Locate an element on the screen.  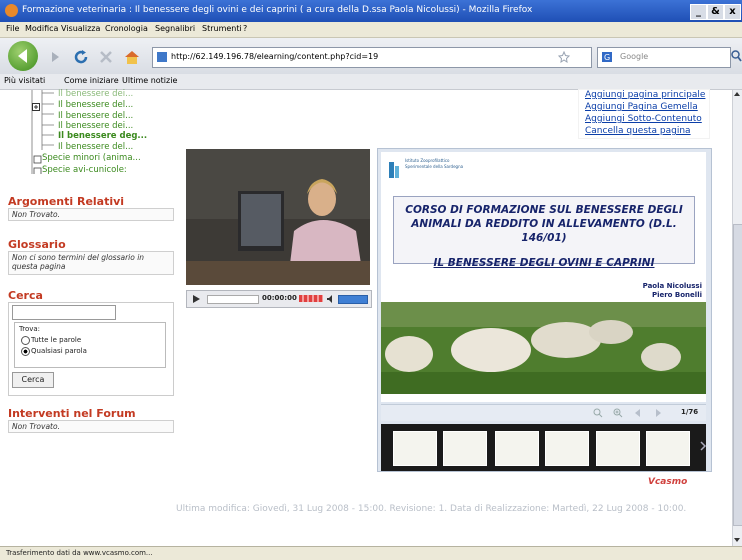
minimize-button: _ is located at coordinates (698, 12).